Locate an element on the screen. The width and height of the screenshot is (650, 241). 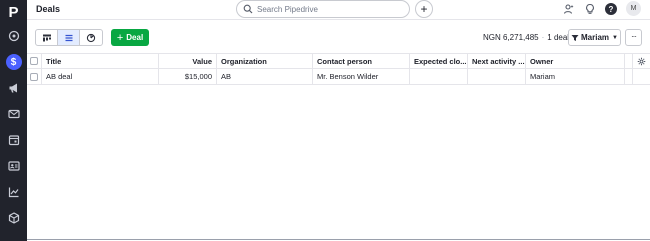
more-actions-button: ··· is located at coordinates (633, 37).